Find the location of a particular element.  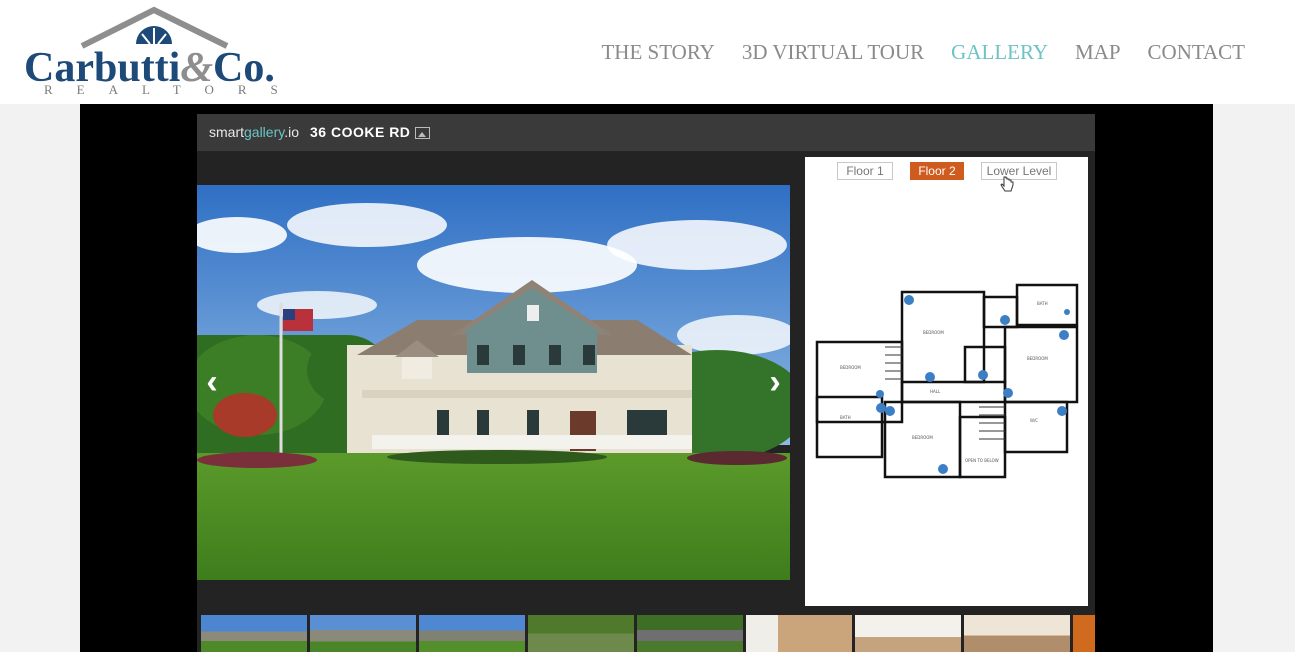

prev-photo-button: ‹ is located at coordinates (212, 382).